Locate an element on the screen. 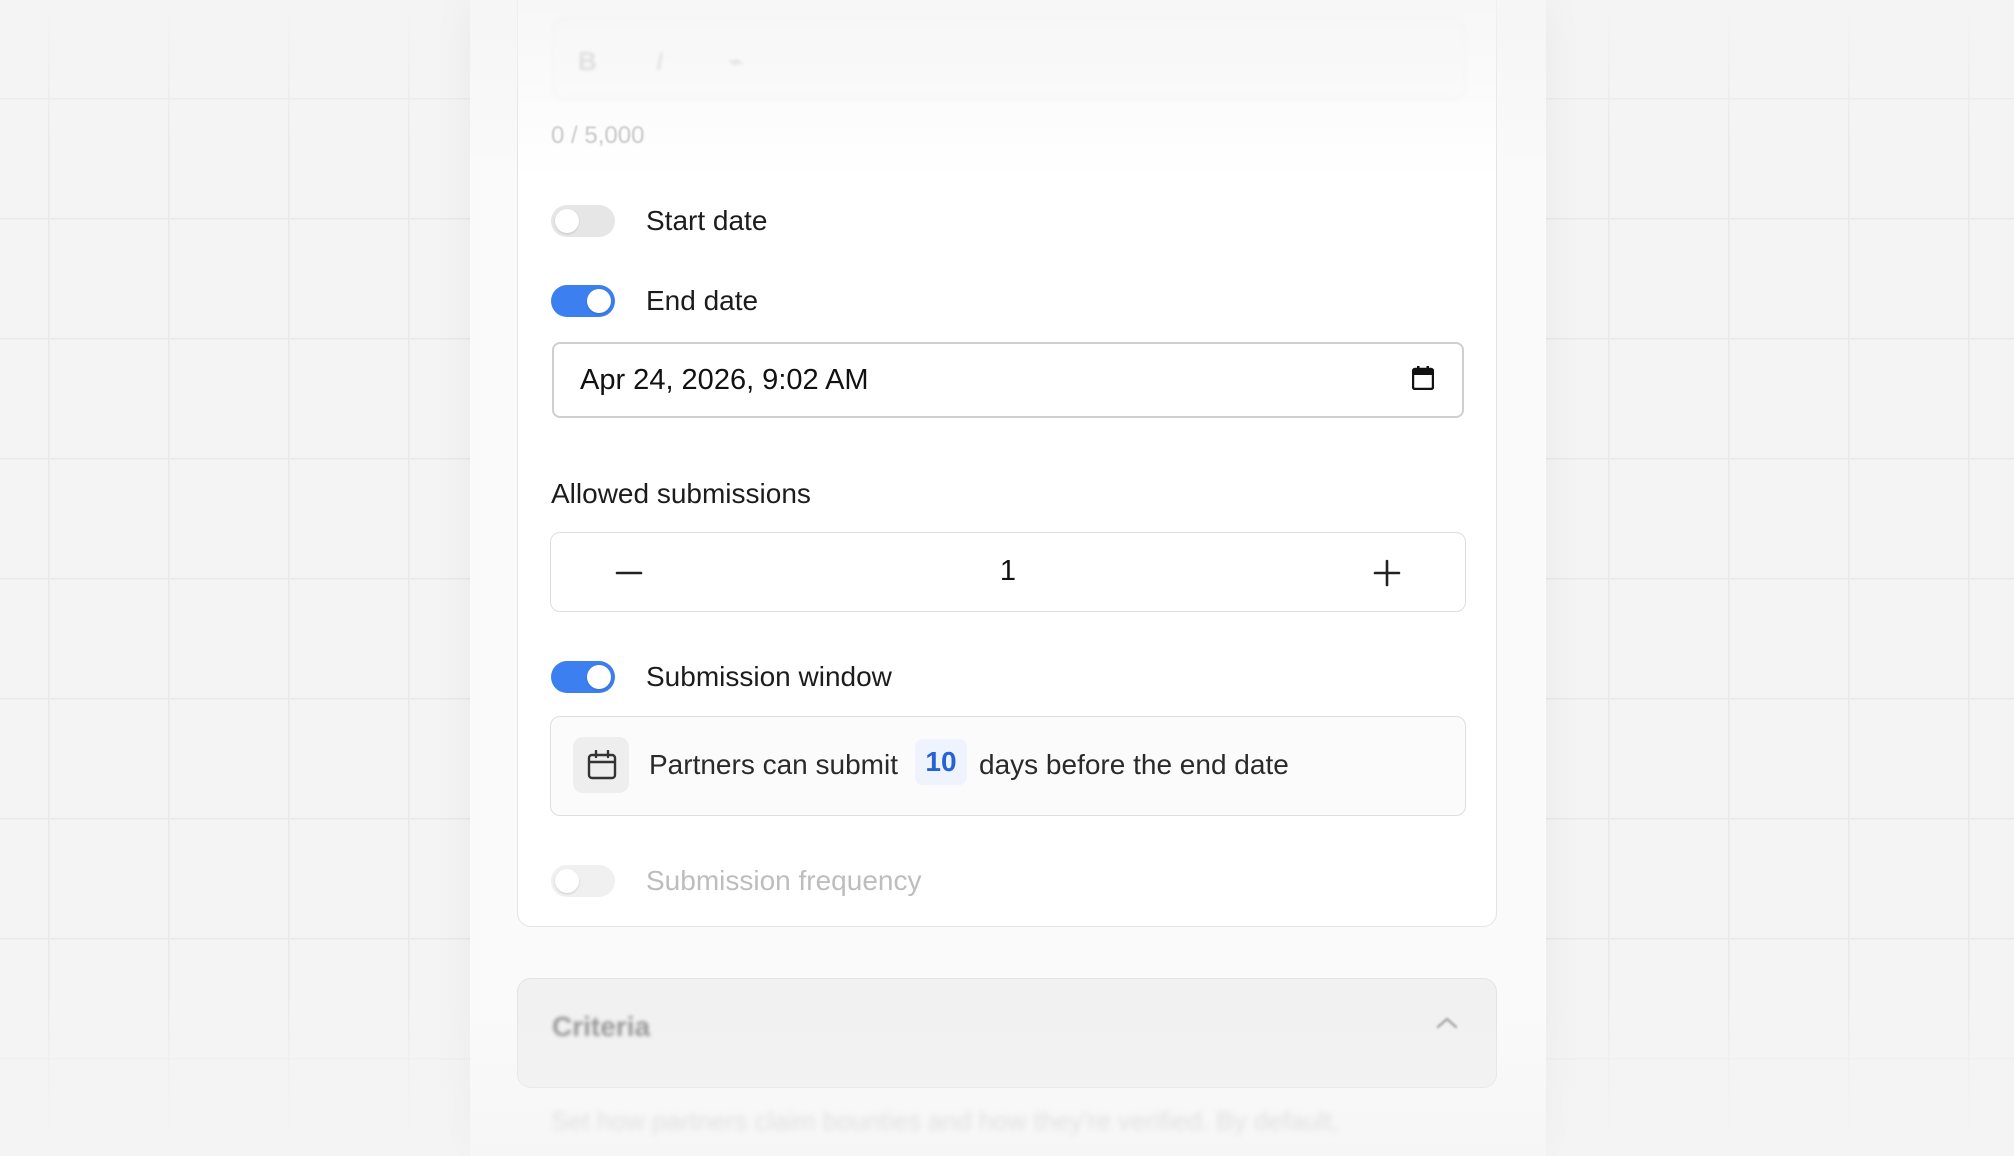  start-date-label: Start date is located at coordinates (707, 220).